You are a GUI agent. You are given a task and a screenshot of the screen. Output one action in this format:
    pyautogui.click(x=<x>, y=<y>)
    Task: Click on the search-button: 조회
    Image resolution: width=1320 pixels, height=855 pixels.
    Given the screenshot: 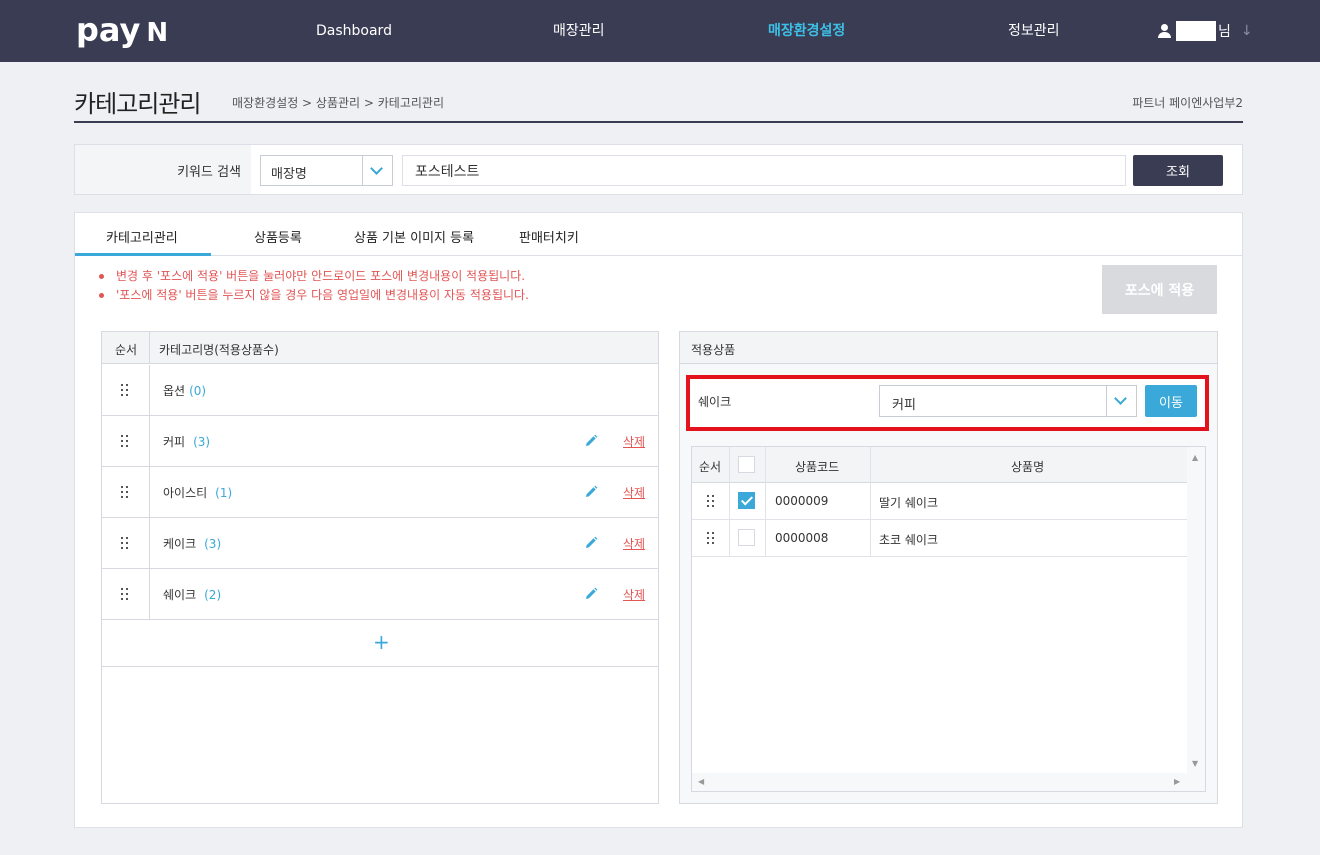 What is the action you would take?
    pyautogui.click(x=1178, y=170)
    